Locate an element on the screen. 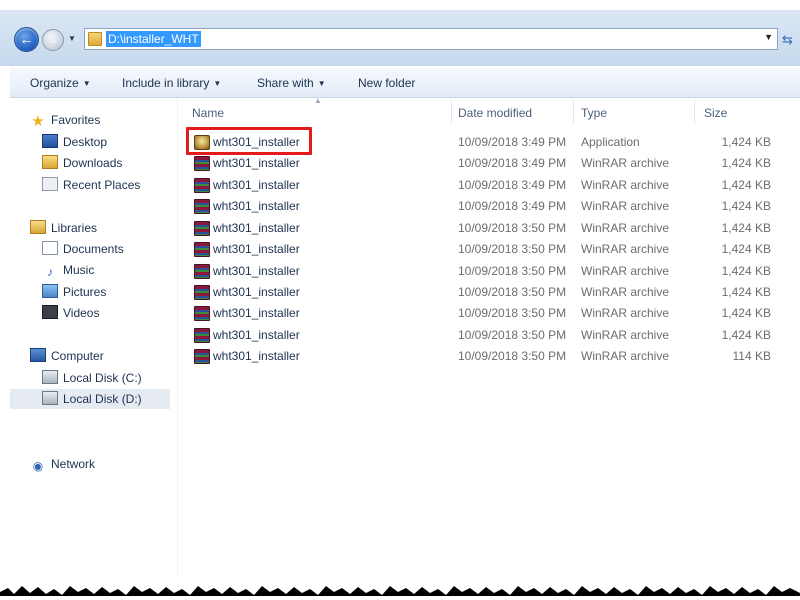 This screenshot has height=600, width=800. nav-documents-label: Documents is located at coordinates (93, 249).